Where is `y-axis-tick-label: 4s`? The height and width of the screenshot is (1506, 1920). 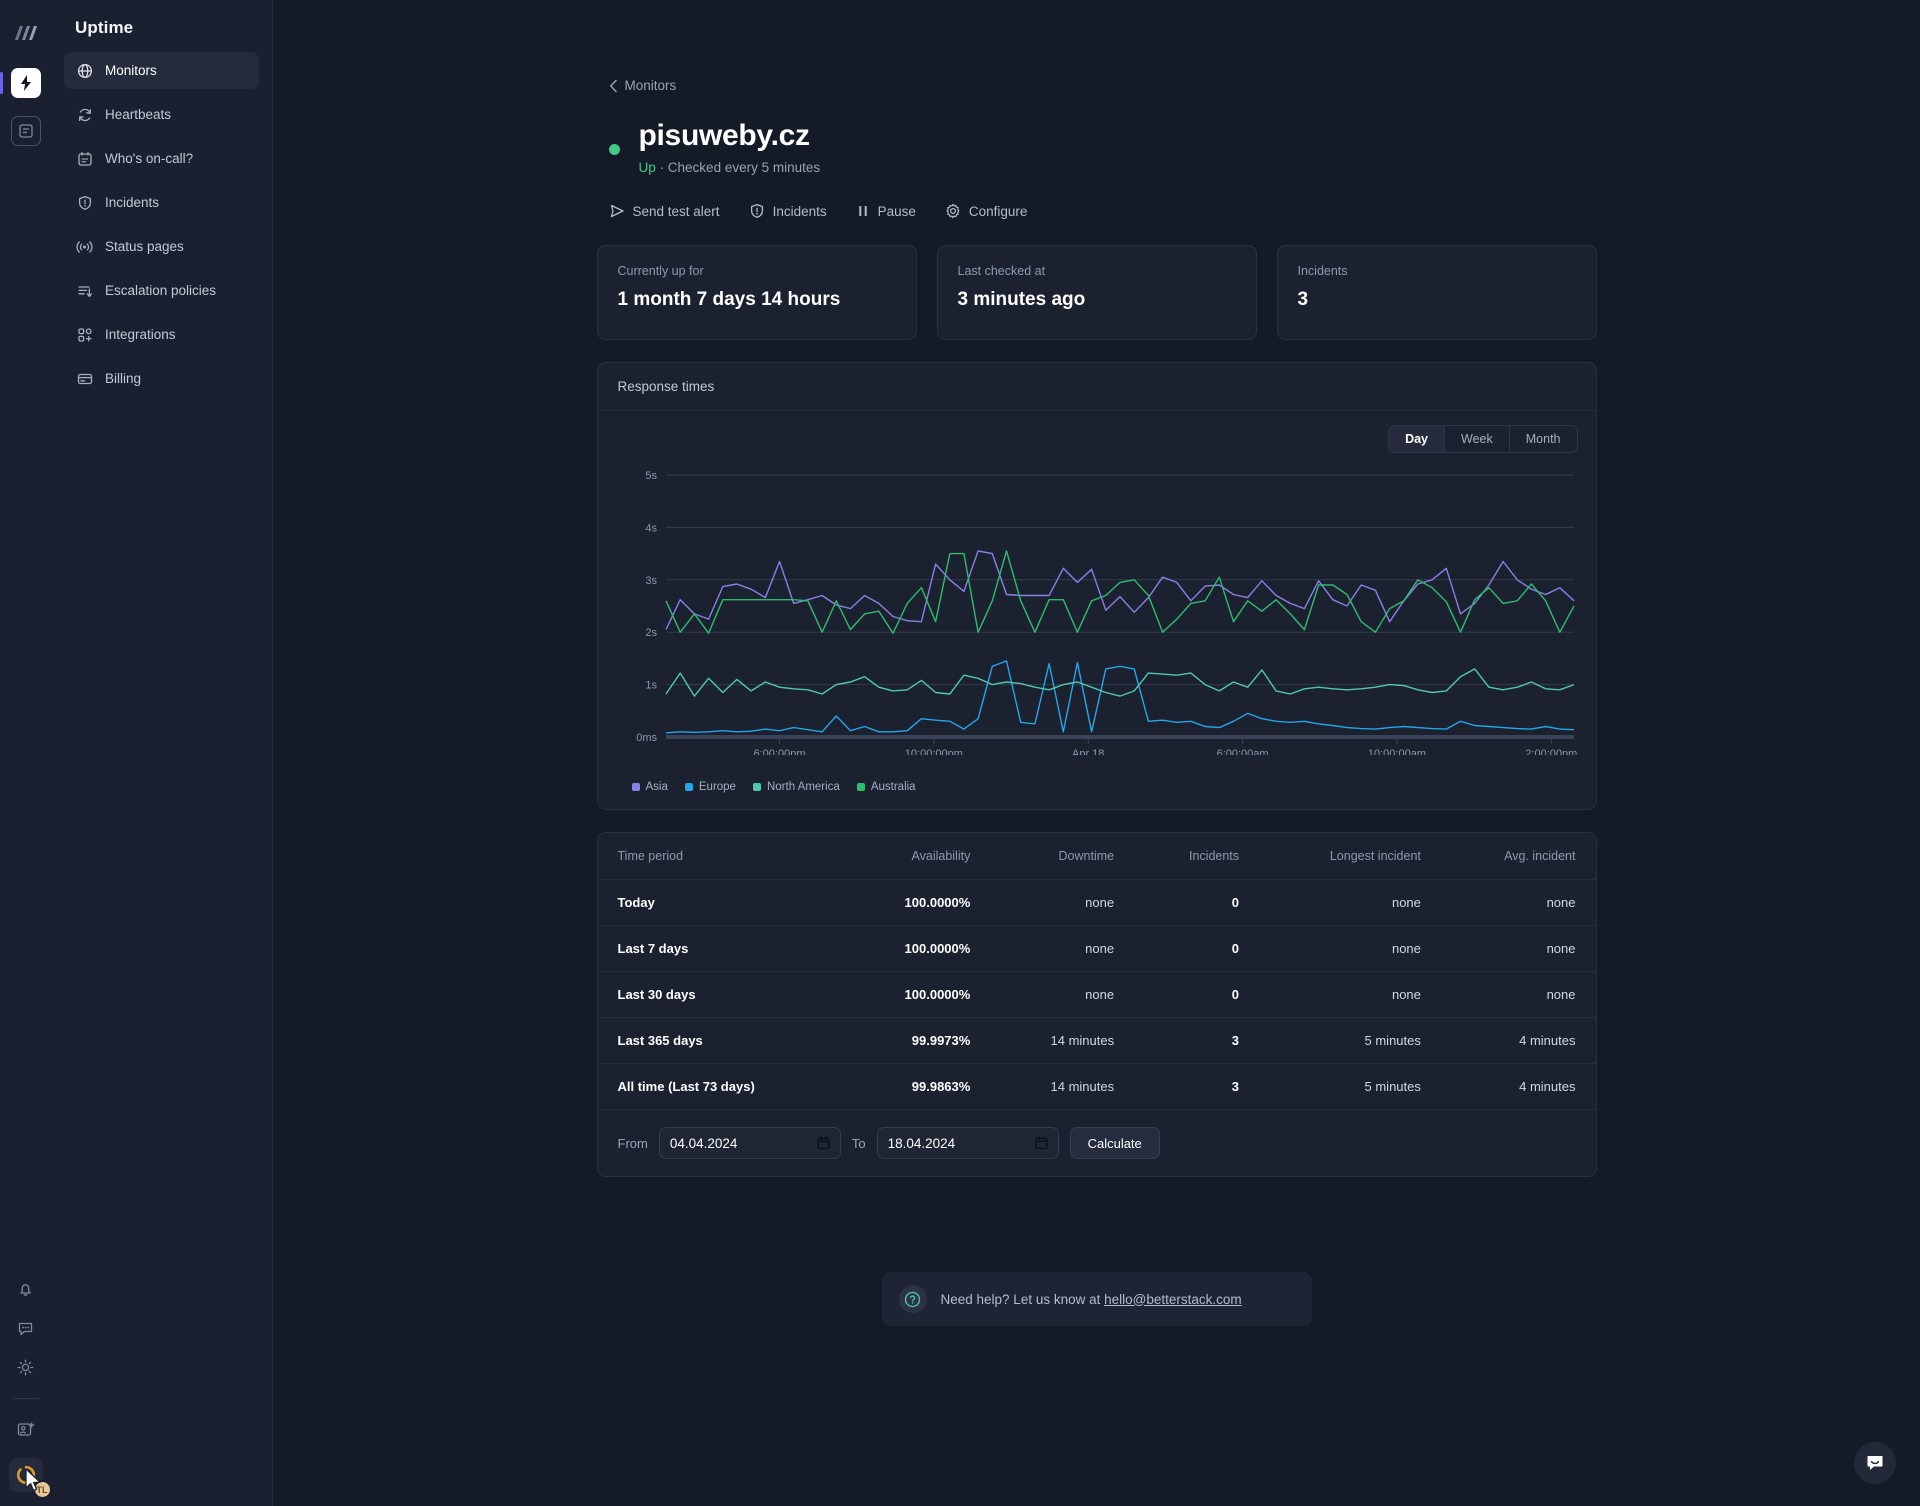 y-axis-tick-label: 4s is located at coordinates (651, 528).